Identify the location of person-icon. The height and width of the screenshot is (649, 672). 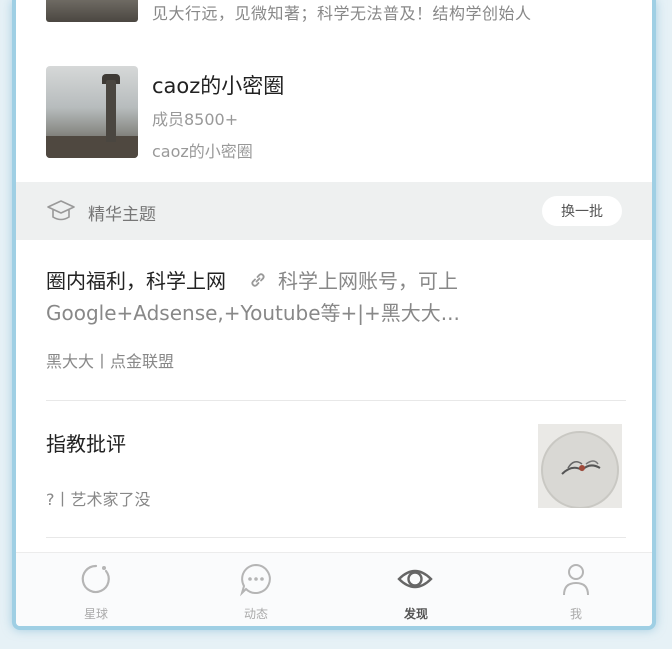
(576, 580).